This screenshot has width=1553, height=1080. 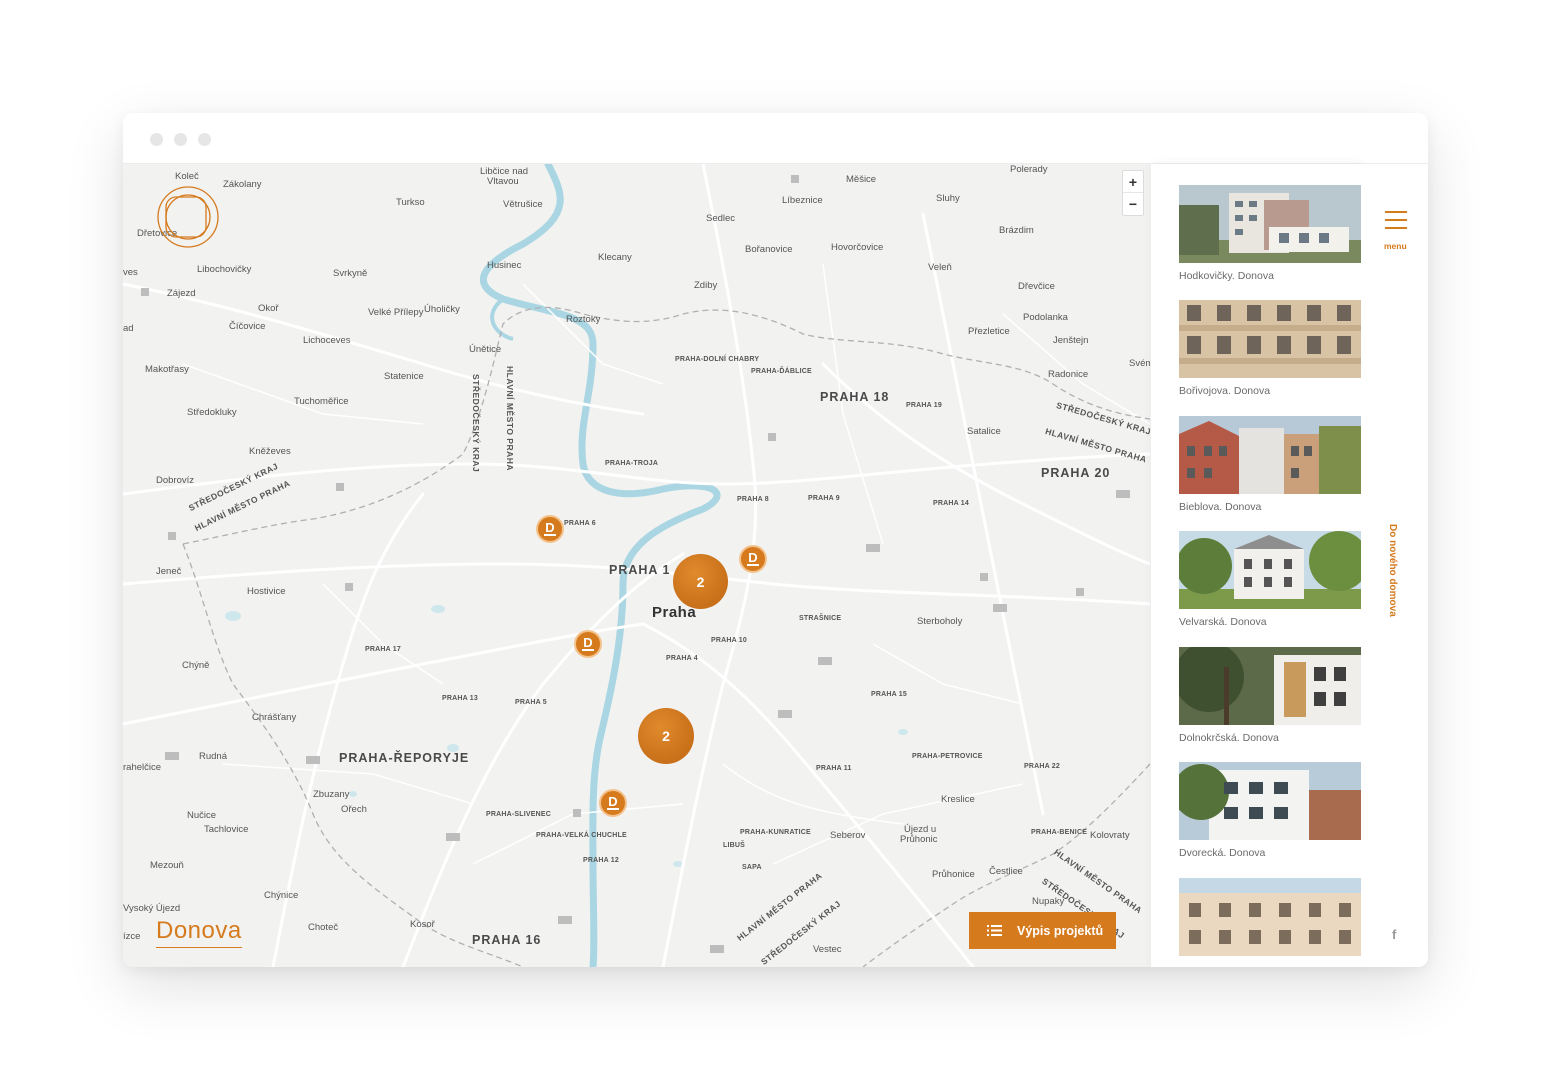 I want to click on district-label: PRAHA-PETROVICE, so click(x=947, y=756).